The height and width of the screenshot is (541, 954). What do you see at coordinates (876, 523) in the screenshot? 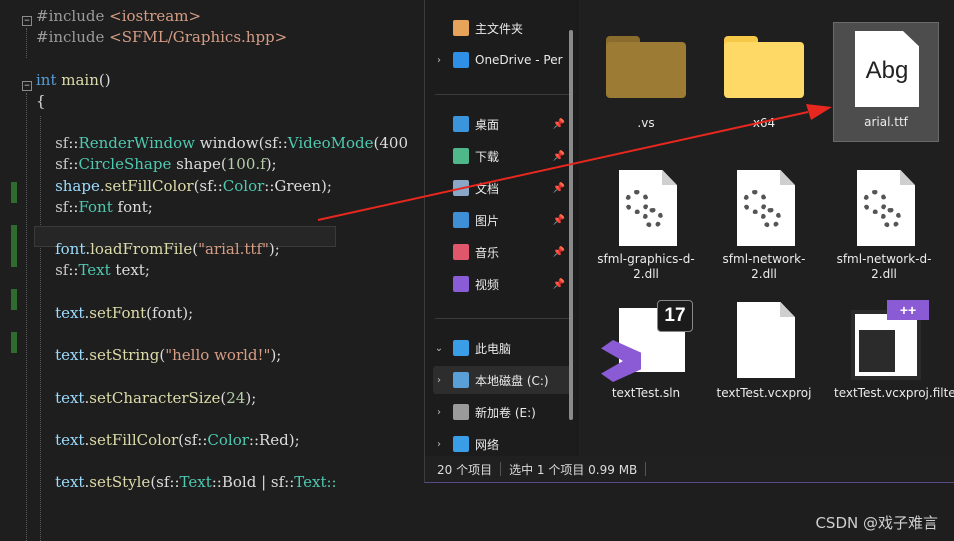
I see `watermark: CSDN @戏子难言` at bounding box center [876, 523].